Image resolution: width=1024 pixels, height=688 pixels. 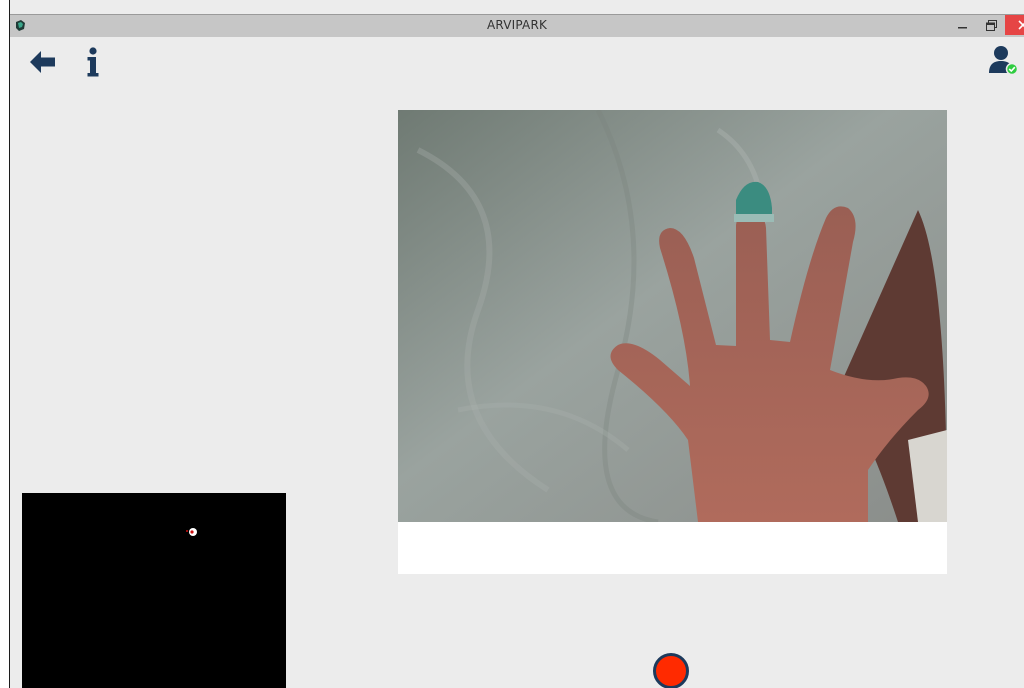 I want to click on close-icon, so click(x=1020, y=25).